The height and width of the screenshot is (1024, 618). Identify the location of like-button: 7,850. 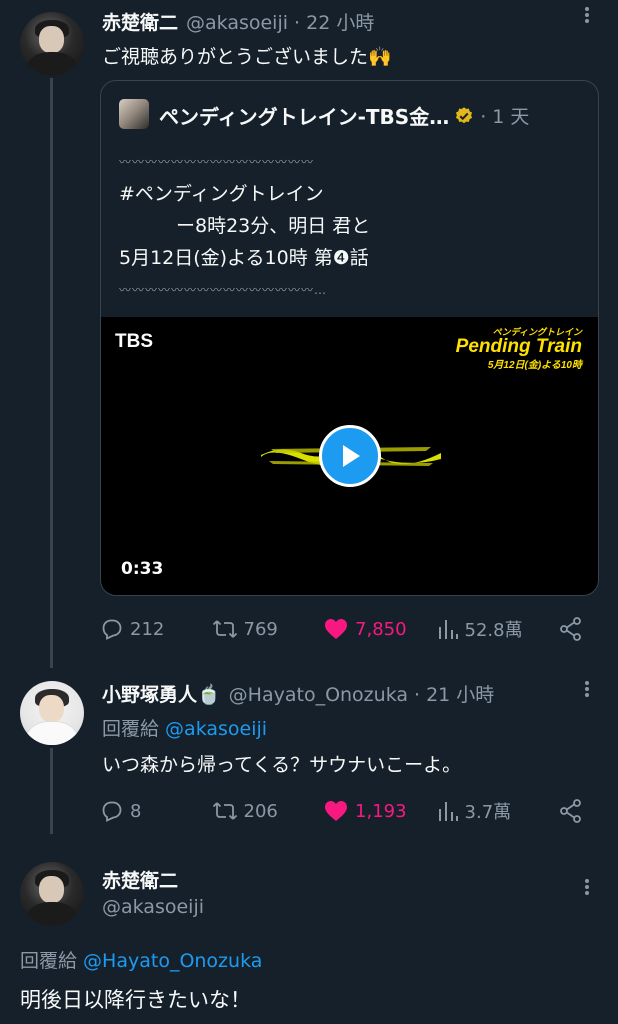
(380, 629).